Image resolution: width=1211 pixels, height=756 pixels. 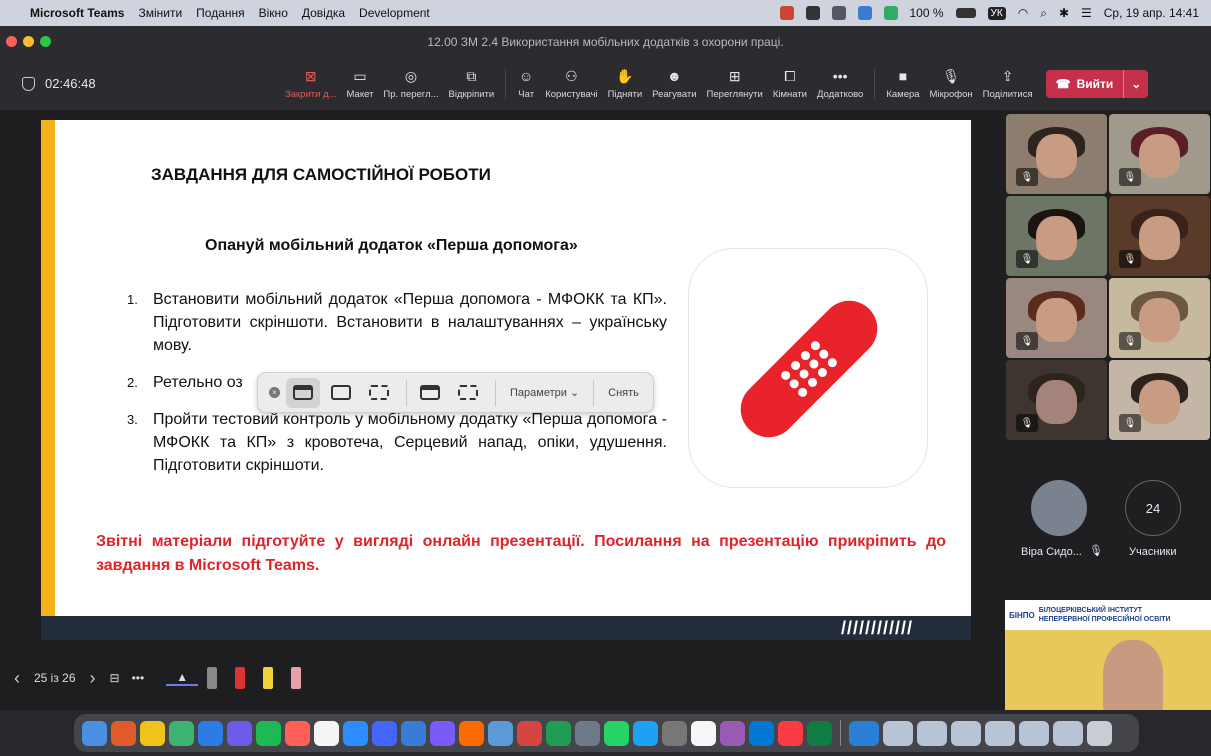 What do you see at coordinates (149, 678) in the screenshot?
I see `more-icon: •••` at bounding box center [149, 678].